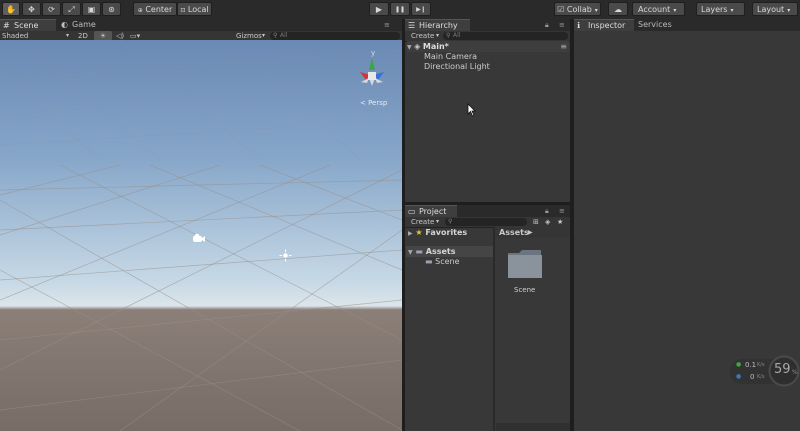 The image size is (800, 431). What do you see at coordinates (560, 222) in the screenshot?
I see `favorite-star-icon: ★` at bounding box center [560, 222].